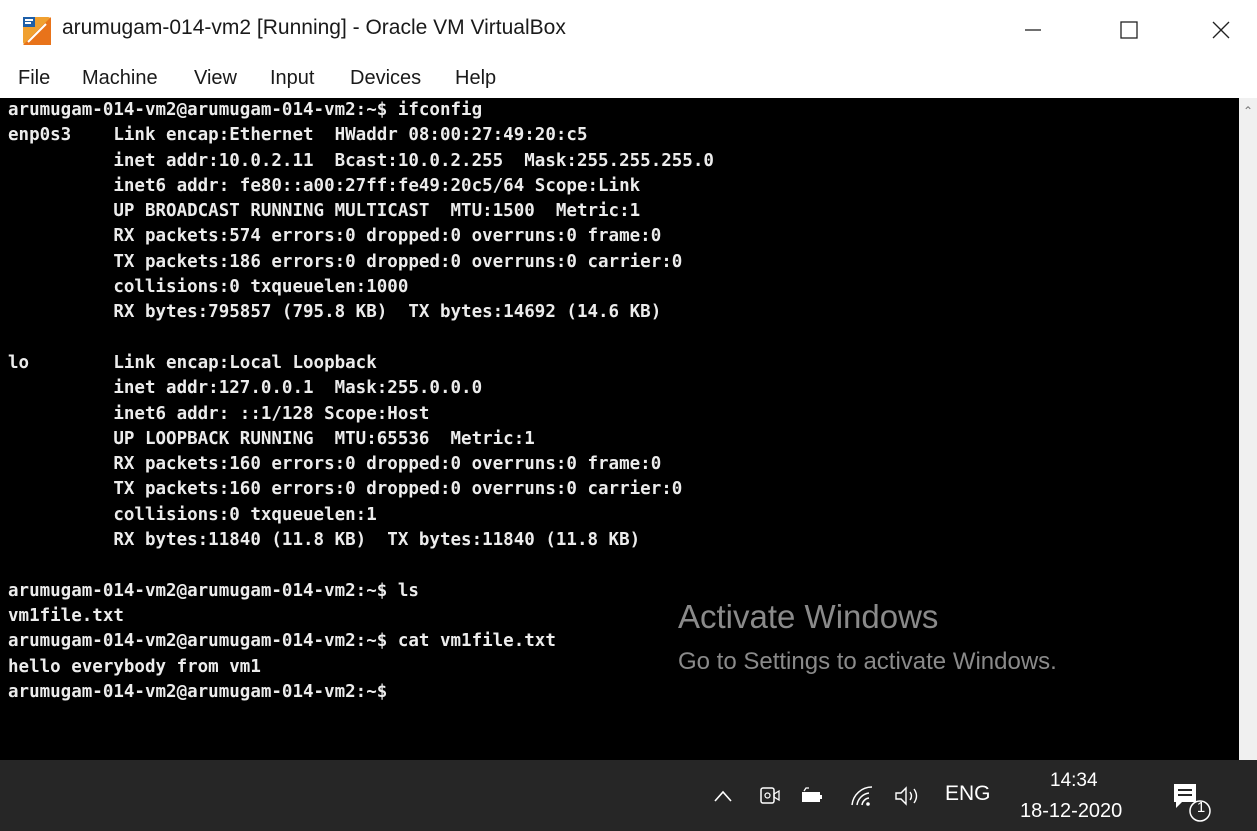 This screenshot has height=831, width=1257. I want to click on notification-icon, so click(1192, 803).